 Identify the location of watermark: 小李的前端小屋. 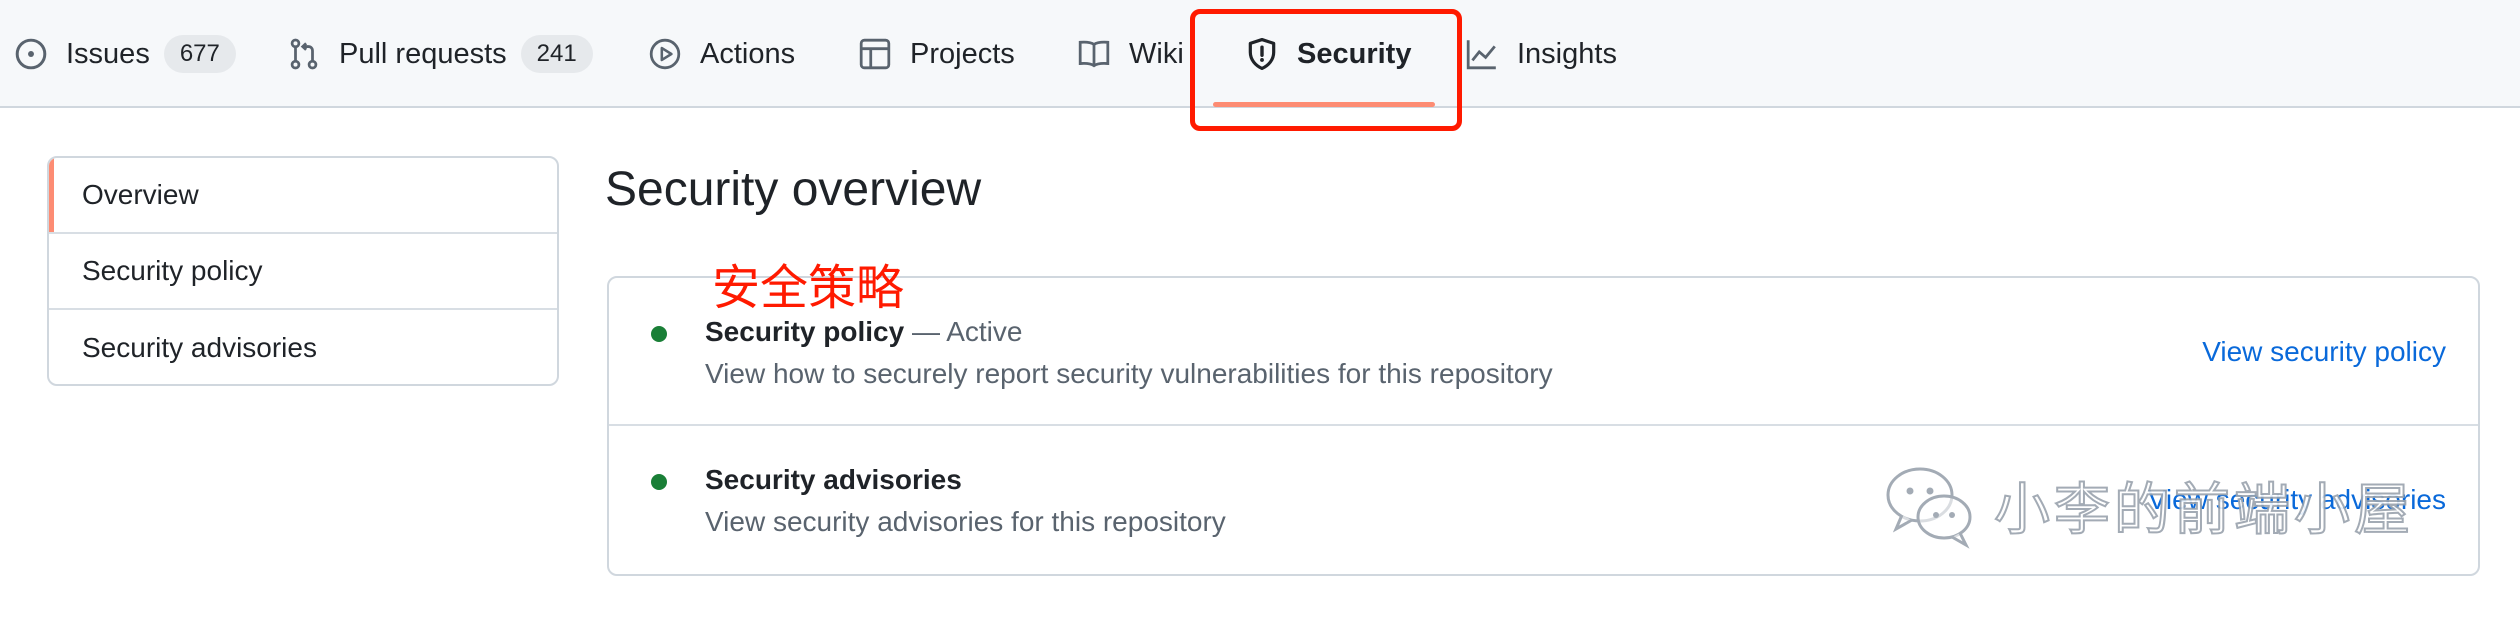
(2147, 505).